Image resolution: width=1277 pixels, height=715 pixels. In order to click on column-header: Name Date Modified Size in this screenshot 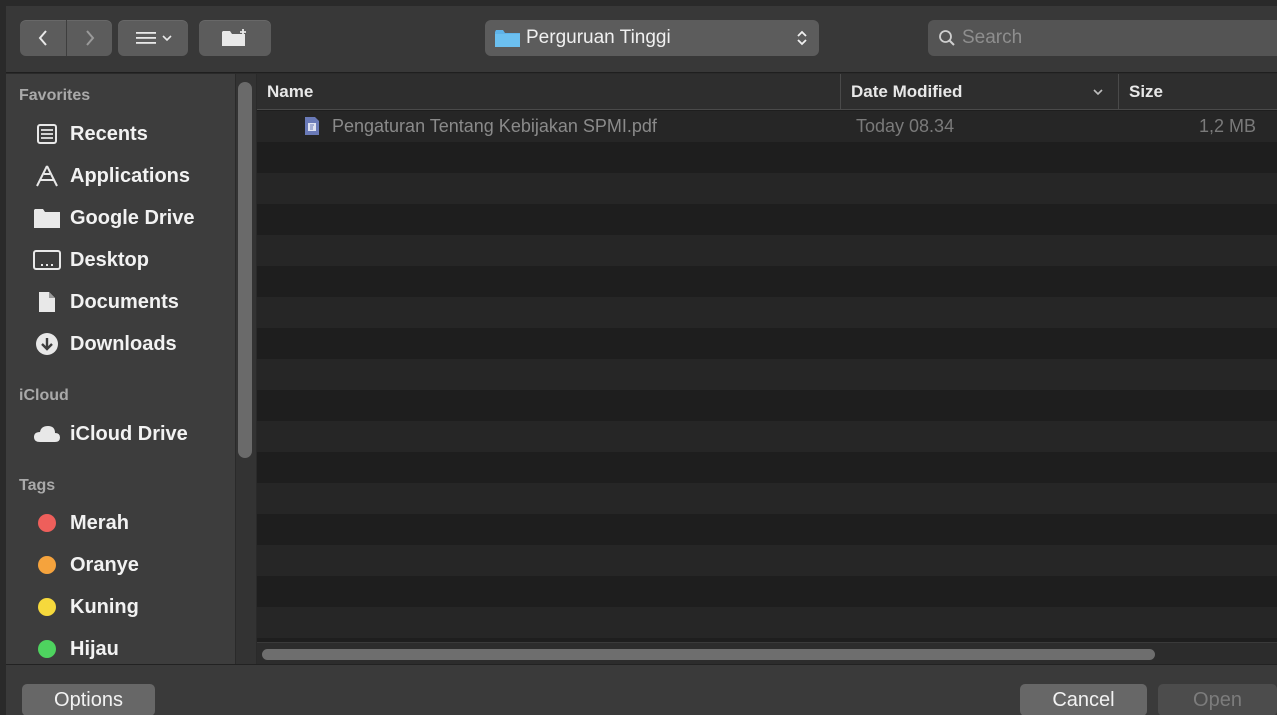, I will do `click(767, 92)`.